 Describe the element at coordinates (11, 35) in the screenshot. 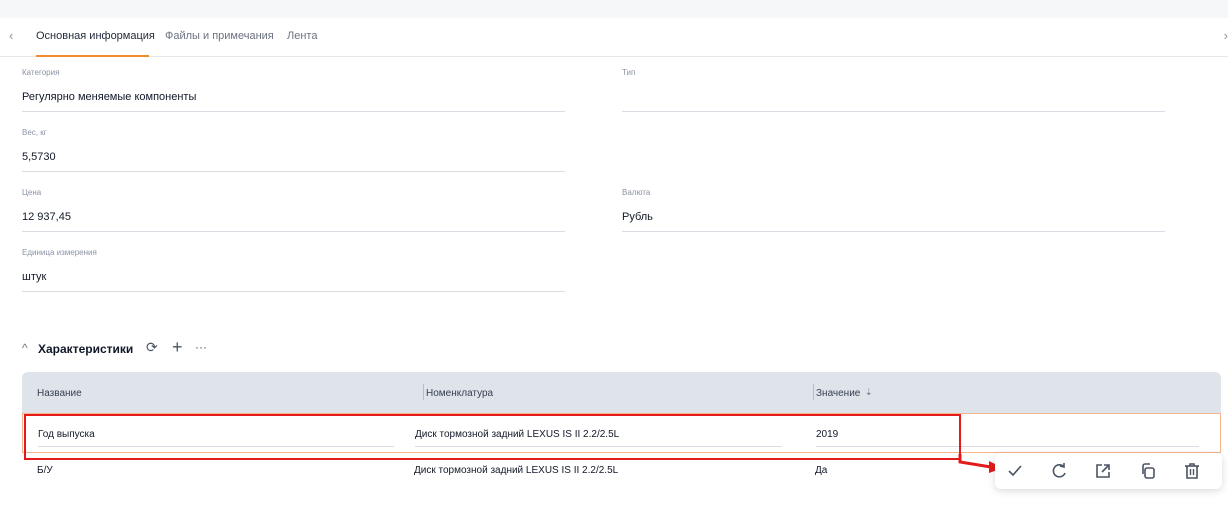

I see `chevron-left-icon: ‹` at that location.